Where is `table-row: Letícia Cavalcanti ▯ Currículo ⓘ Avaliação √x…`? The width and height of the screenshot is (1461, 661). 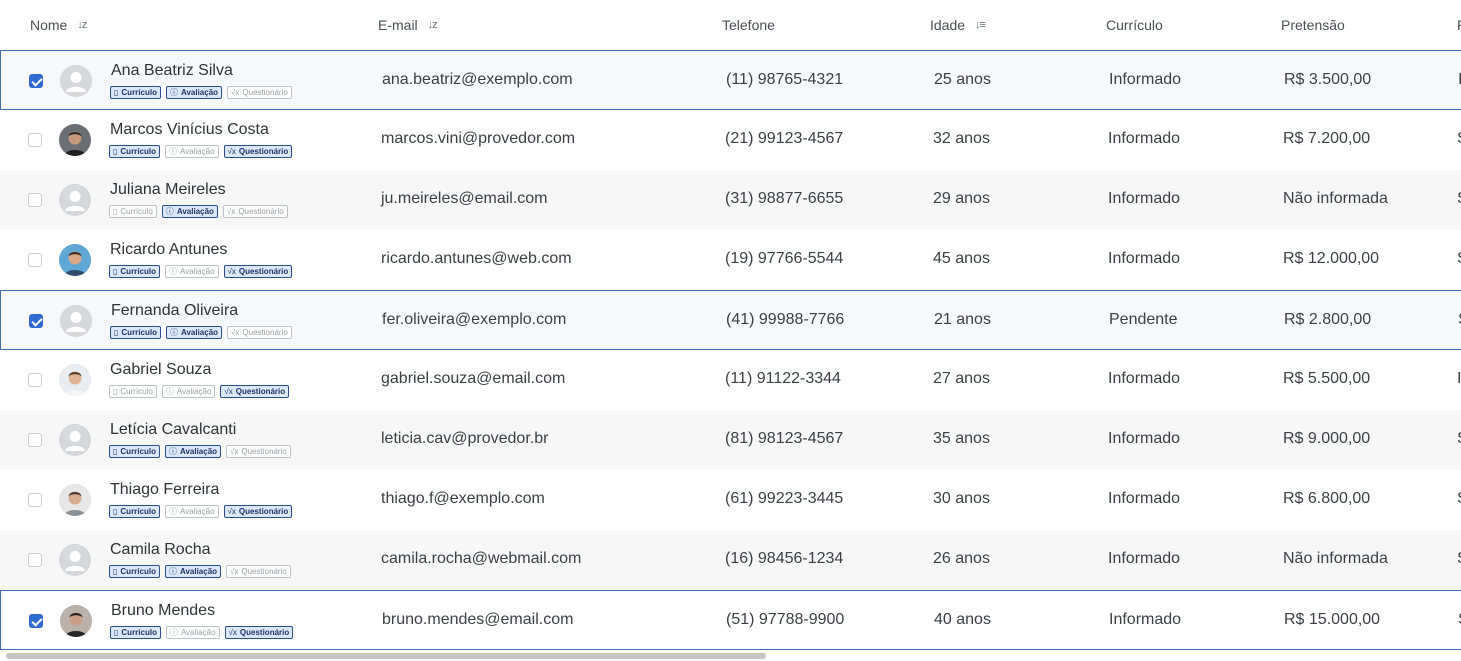
table-row: Letícia Cavalcanti ▯ Currículo ⓘ Avaliação √x… is located at coordinates (730, 440).